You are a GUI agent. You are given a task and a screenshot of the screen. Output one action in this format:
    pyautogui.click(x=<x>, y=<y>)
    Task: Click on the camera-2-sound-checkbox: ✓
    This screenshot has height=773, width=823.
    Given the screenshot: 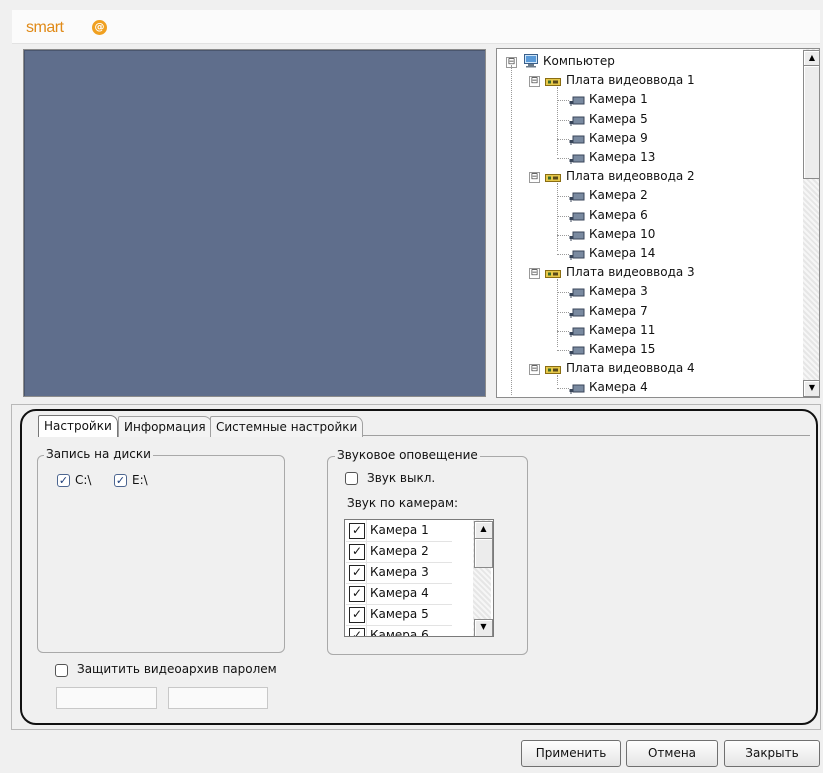 What is the action you would take?
    pyautogui.click(x=357, y=552)
    